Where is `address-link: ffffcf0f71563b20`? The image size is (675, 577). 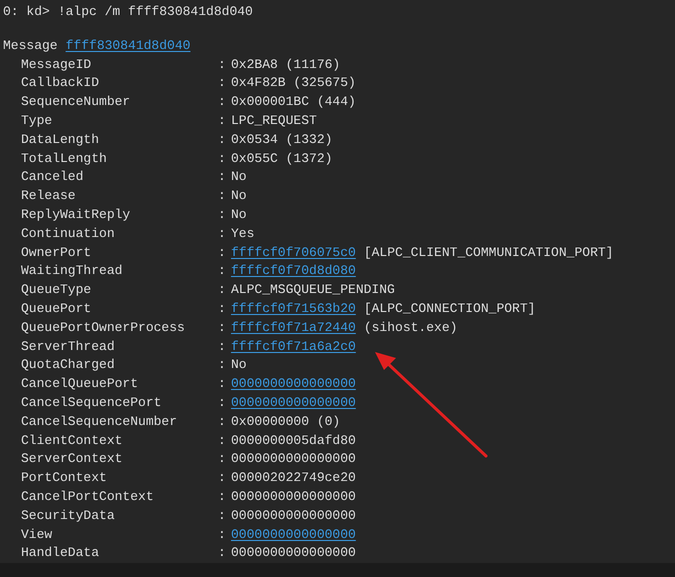
address-link: ffffcf0f71563b20 is located at coordinates (293, 309).